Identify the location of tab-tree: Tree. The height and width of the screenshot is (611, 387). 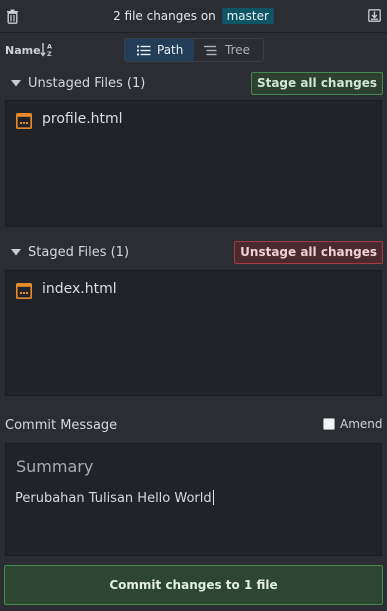
(228, 50).